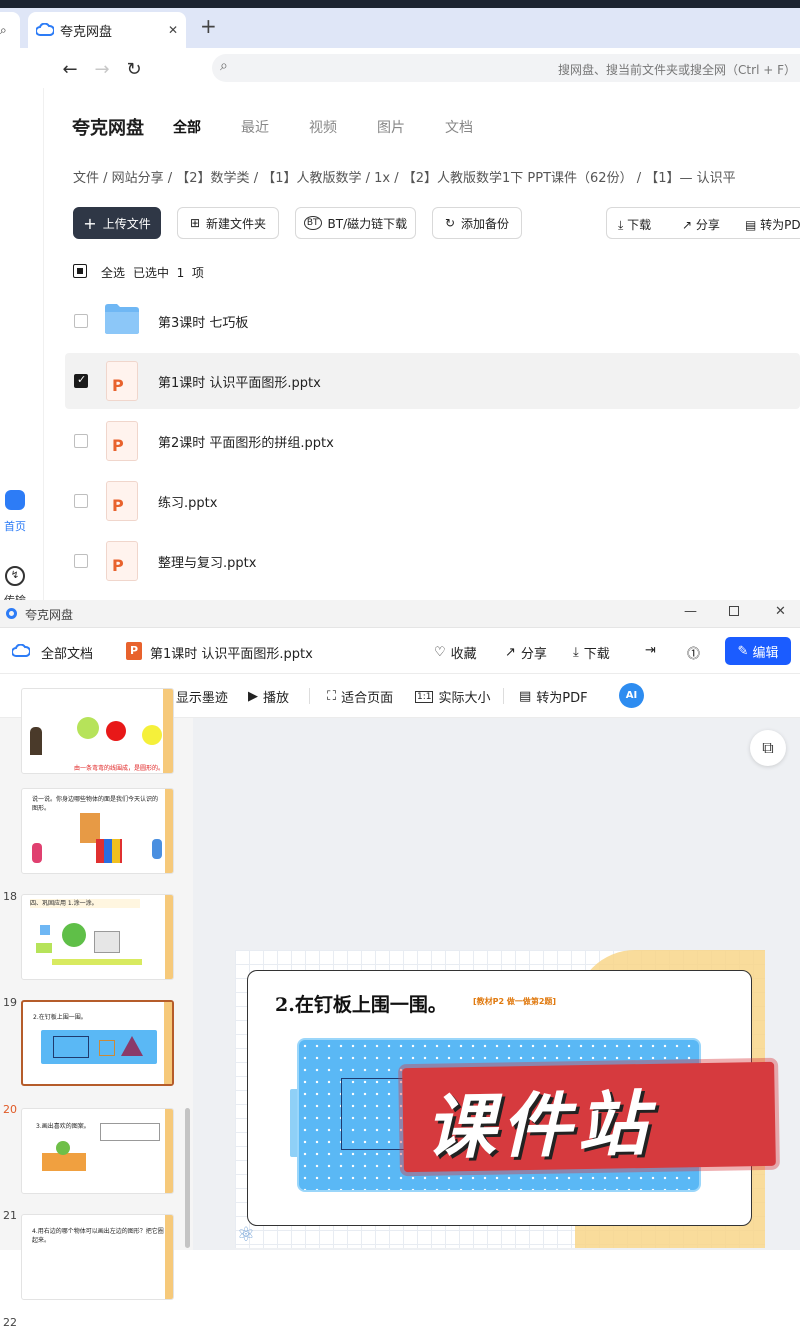 Image resolution: width=800 pixels, height=1329 pixels. Describe the element at coordinates (391, 127) in the screenshot. I see `tab-images: 图片` at that location.